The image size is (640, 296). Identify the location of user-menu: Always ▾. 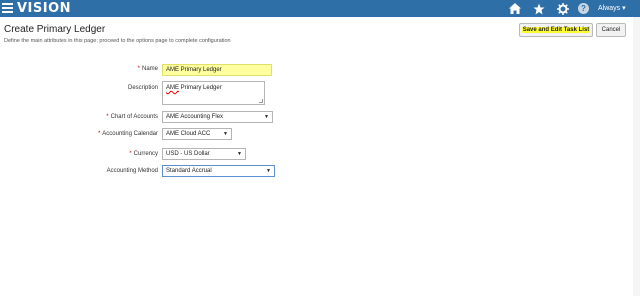
(612, 8).